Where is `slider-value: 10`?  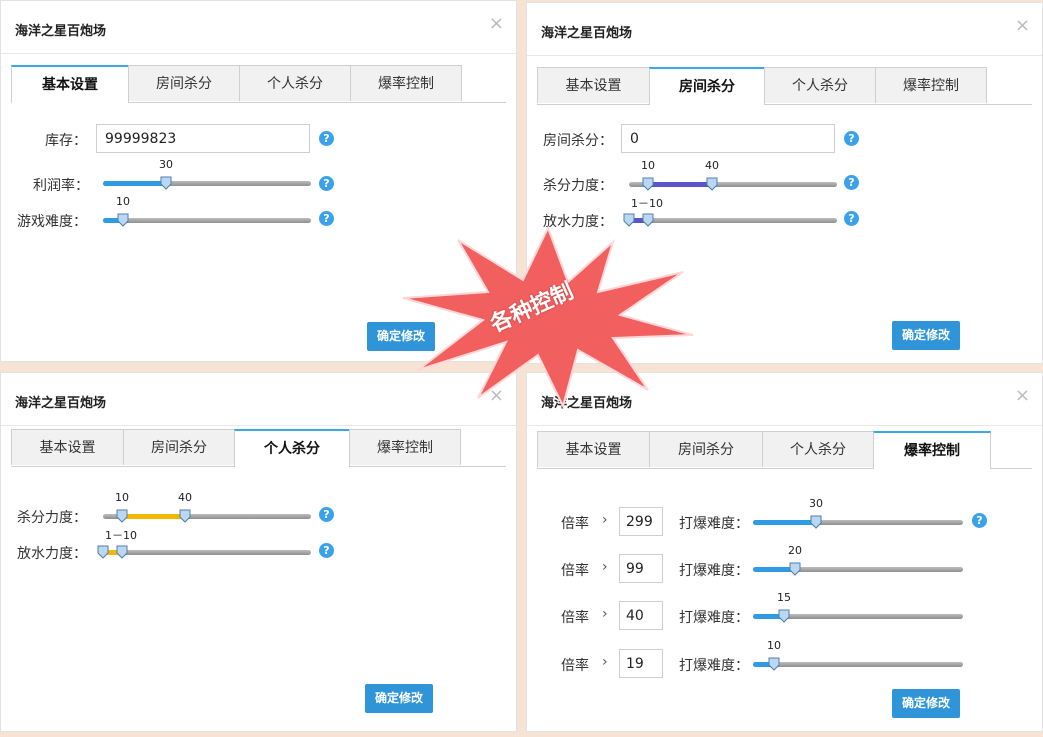 slider-value: 10 is located at coordinates (123, 201).